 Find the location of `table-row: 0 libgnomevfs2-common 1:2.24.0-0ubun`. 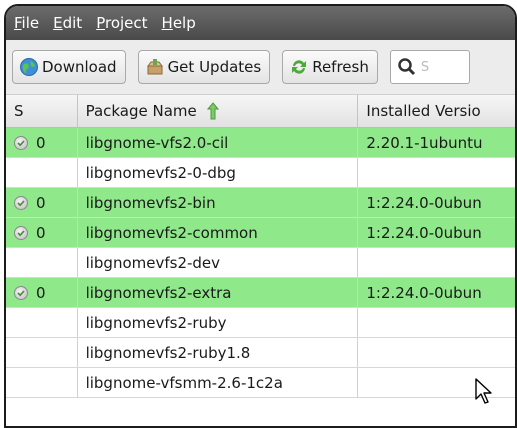

table-row: 0 libgnomevfs2-common 1:2.24.0-0ubun is located at coordinates (260, 233).